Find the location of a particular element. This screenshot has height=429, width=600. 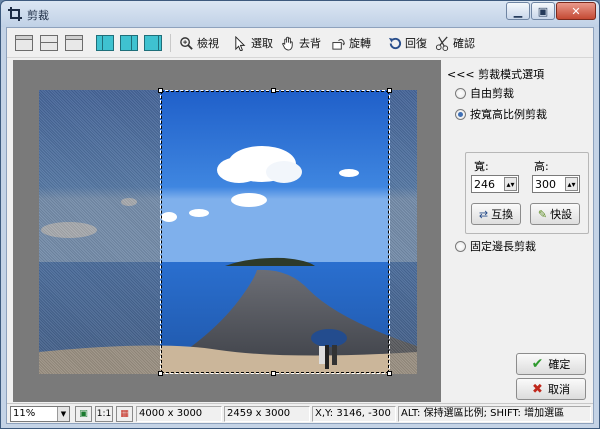

close-icon: ✕ is located at coordinates (576, 11).